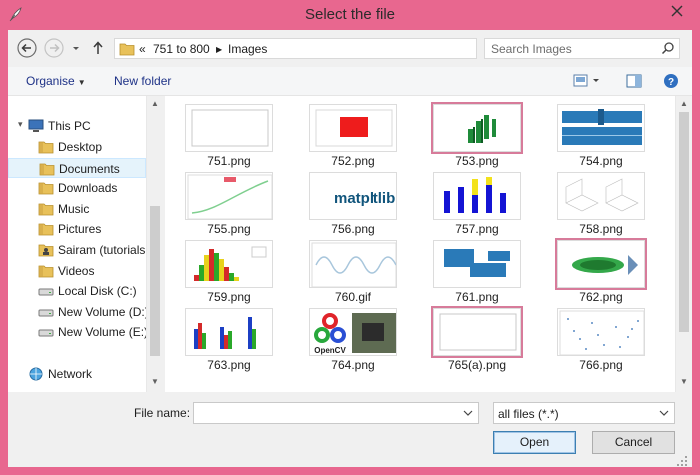 This screenshot has width=700, height=475. I want to click on file-name: 766.png, so click(601, 365).